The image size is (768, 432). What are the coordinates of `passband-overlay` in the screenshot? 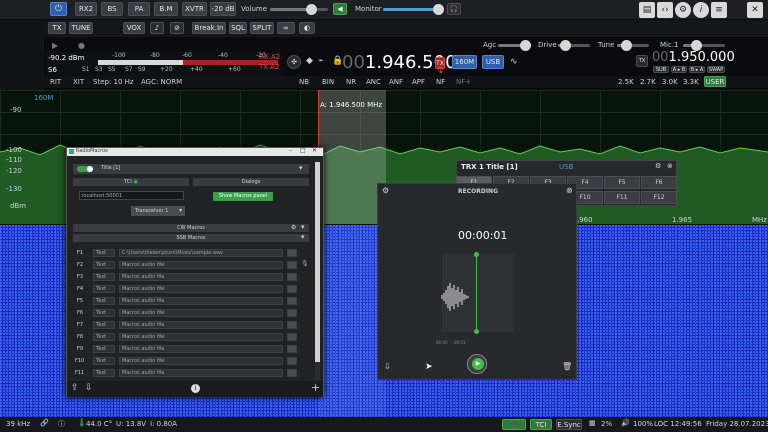 It's located at (352, 157).